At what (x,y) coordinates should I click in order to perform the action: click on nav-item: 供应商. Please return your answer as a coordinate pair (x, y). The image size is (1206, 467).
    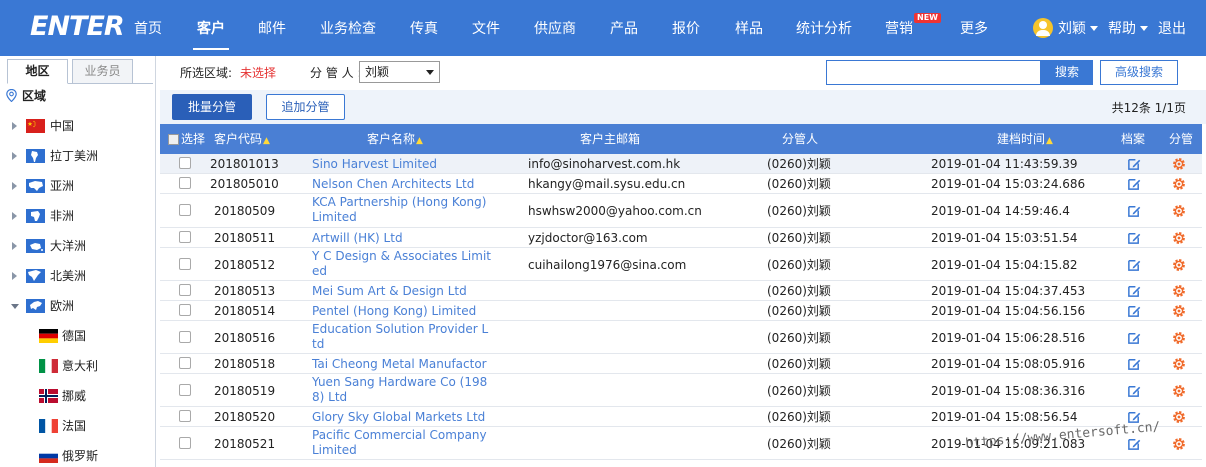
    Looking at the image, I should click on (555, 28).